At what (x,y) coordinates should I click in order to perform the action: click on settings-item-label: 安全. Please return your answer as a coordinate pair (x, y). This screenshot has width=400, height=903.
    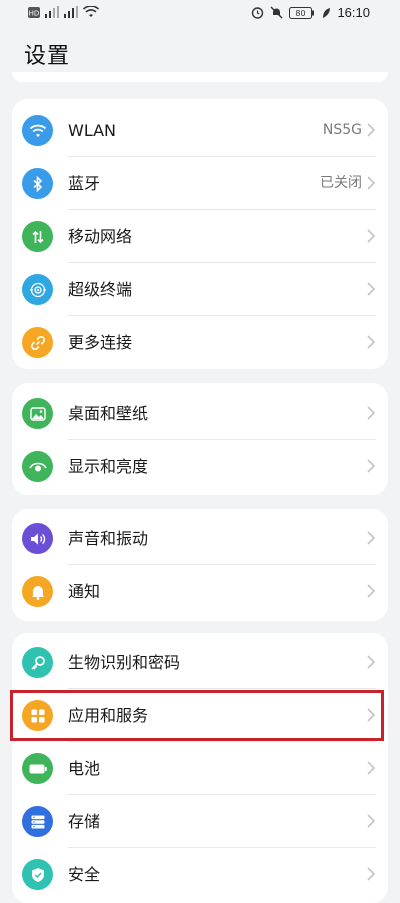
    Looking at the image, I should click on (84, 874).